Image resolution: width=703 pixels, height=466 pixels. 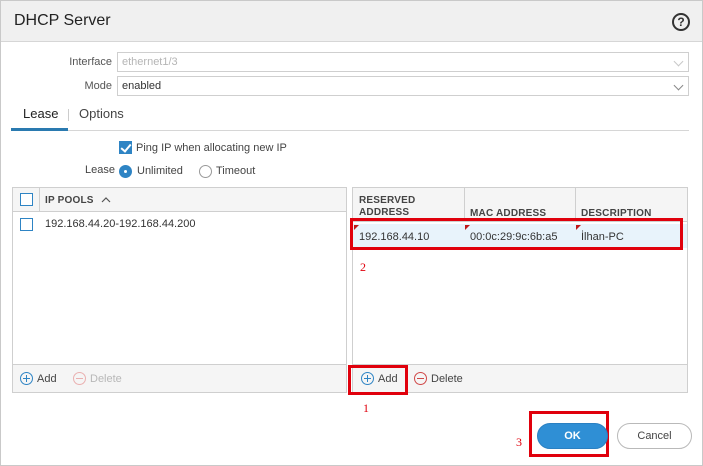 I want to click on tab-divider, so click(x=68, y=115).